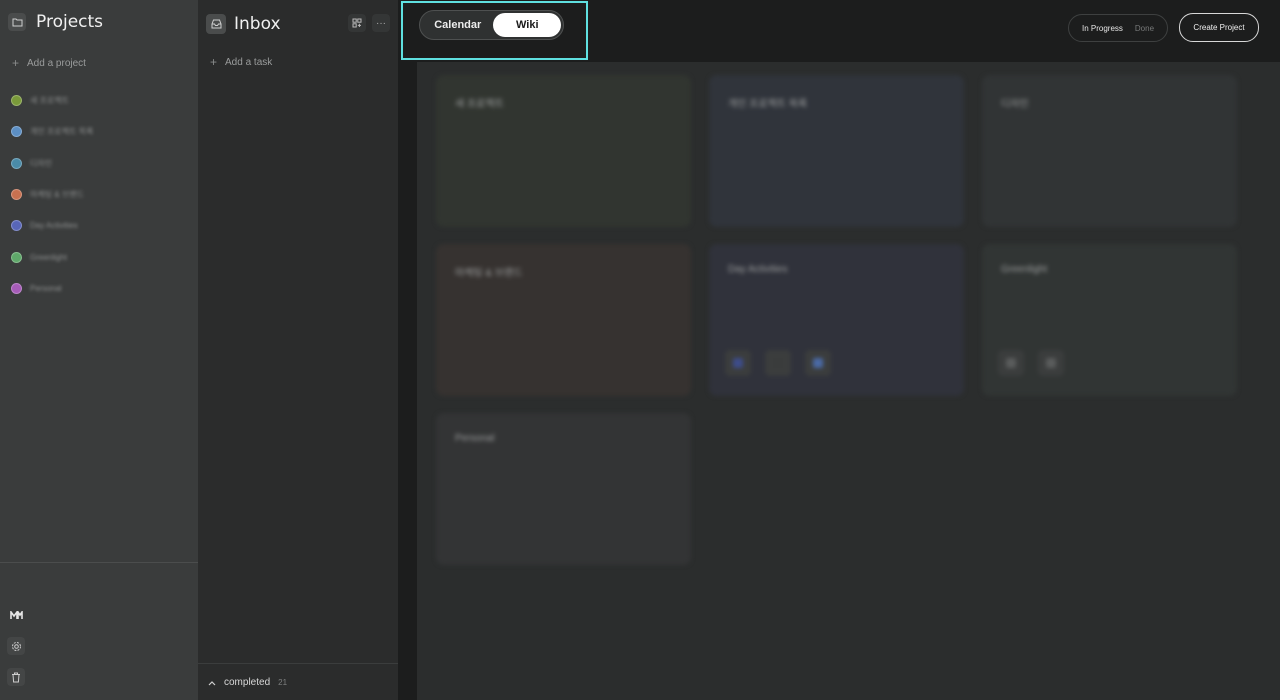 The image size is (1280, 700). I want to click on tab-calendar: Calendar, so click(457, 25).